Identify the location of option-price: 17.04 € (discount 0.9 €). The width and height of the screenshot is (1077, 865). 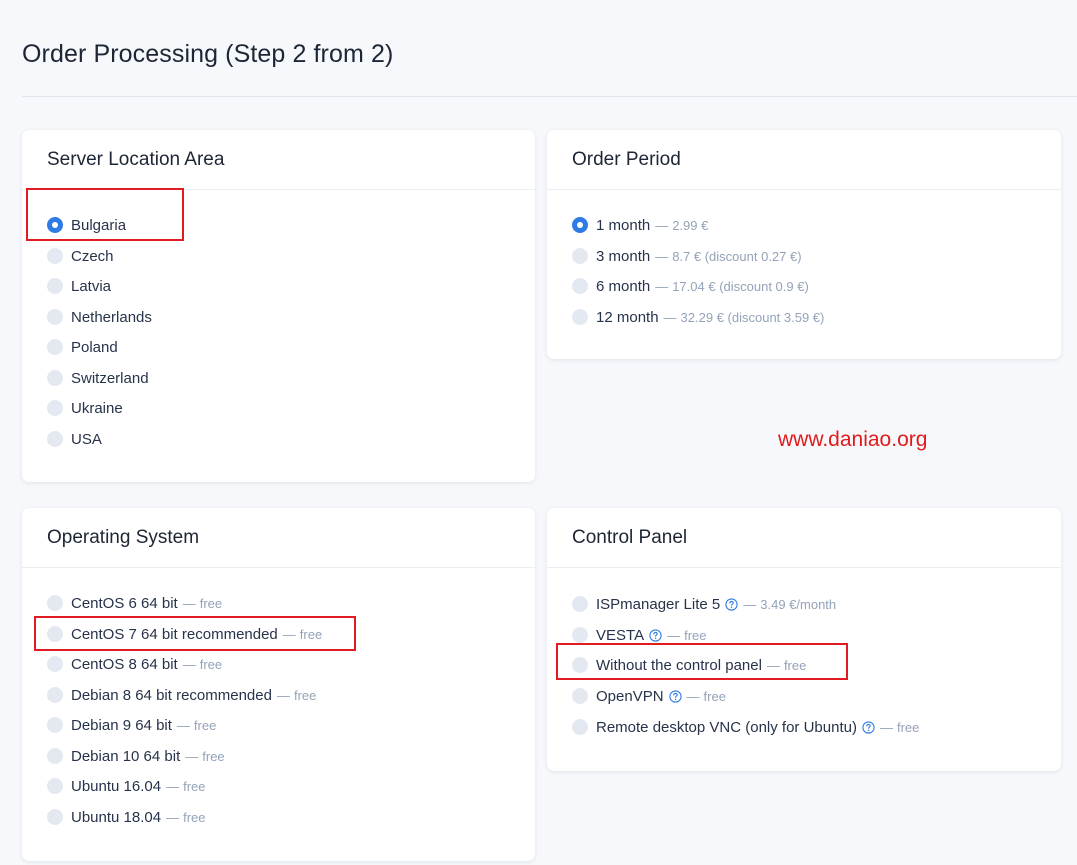
(740, 286).